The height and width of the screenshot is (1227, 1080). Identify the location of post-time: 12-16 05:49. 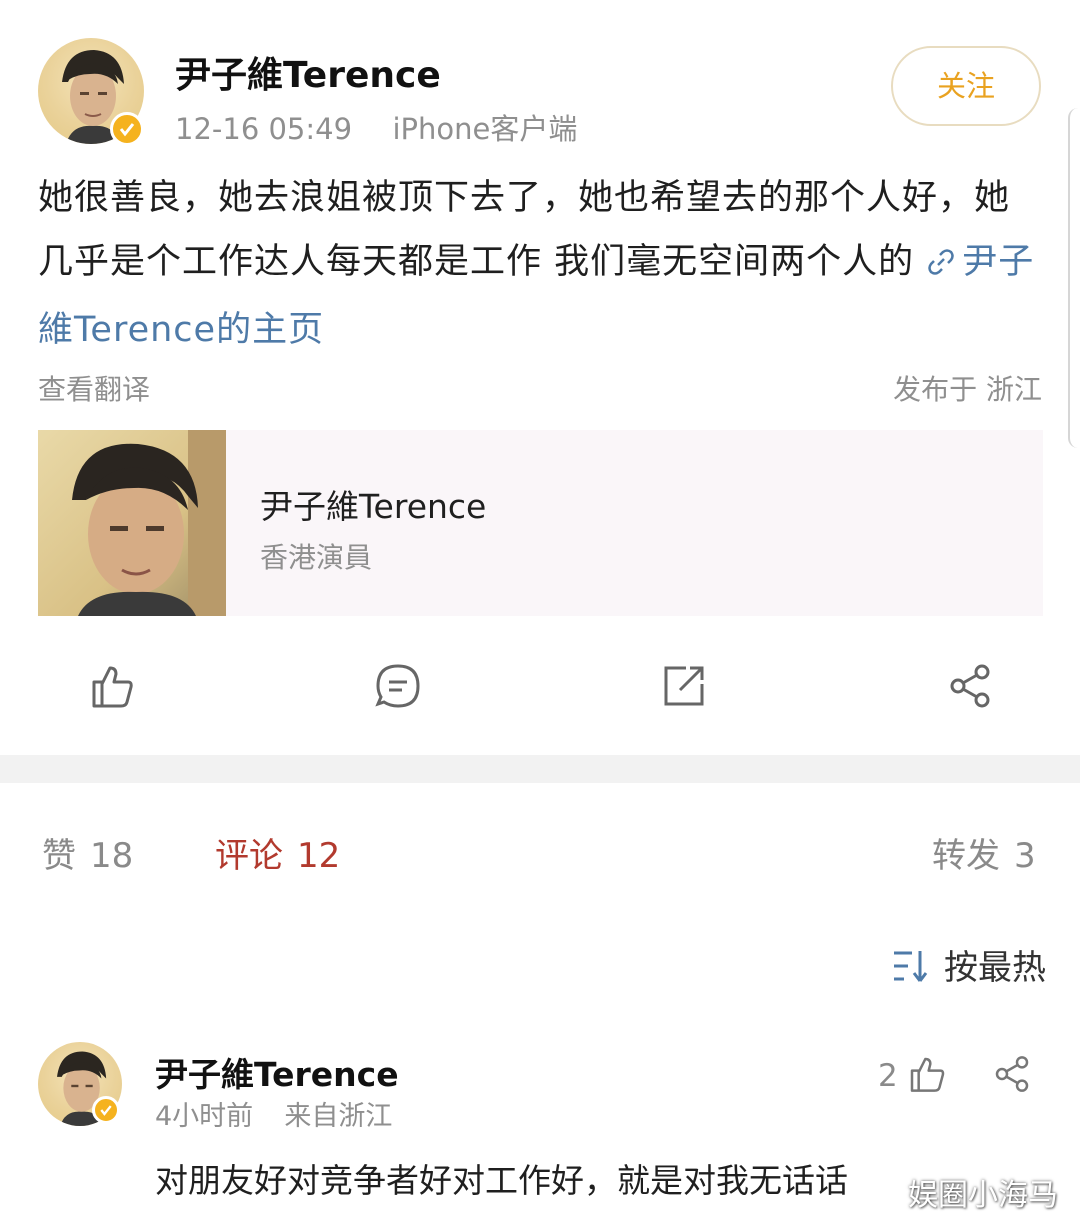
(264, 129).